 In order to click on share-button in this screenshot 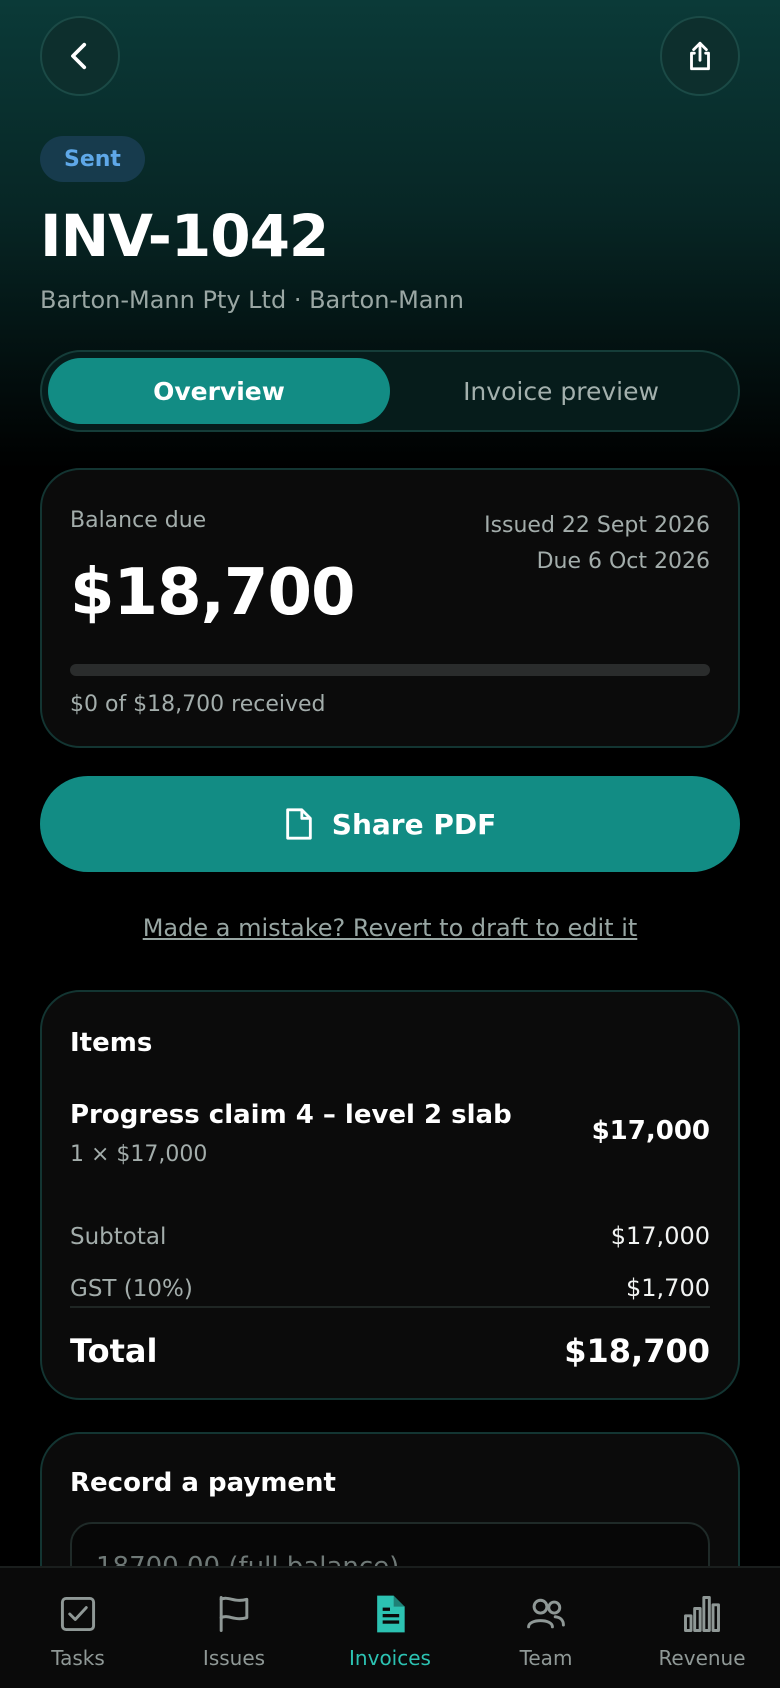, I will do `click(700, 56)`.